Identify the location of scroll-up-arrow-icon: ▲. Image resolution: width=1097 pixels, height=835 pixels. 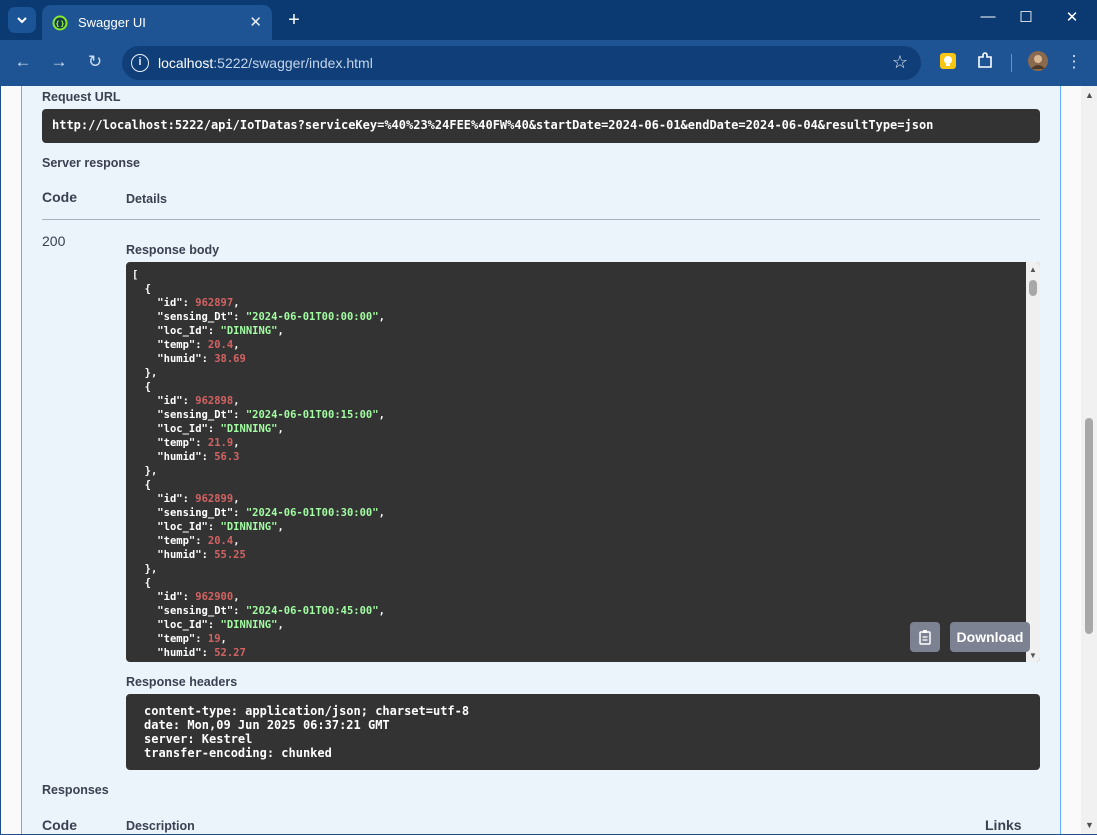
(1033, 269).